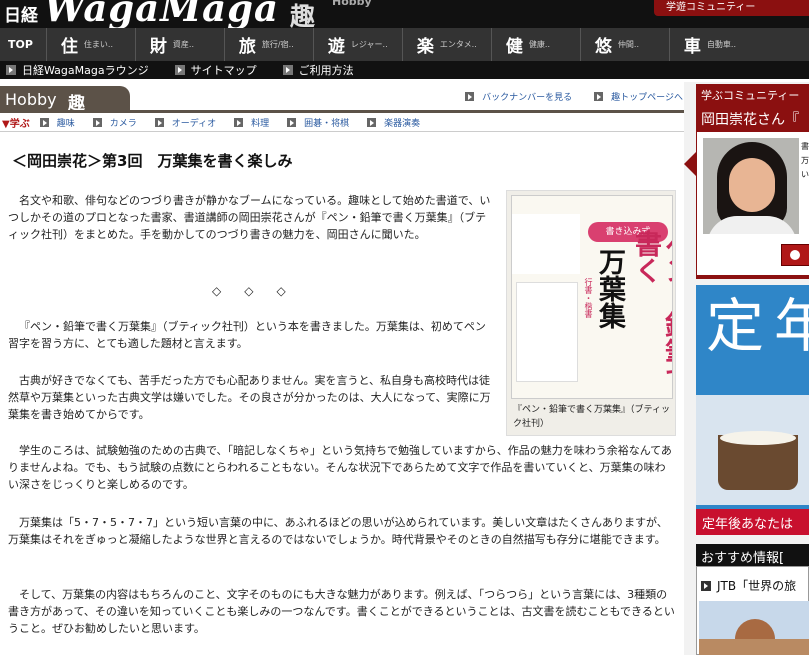 This screenshot has height=655, width=809. What do you see at coordinates (514, 47) in the screenshot?
I see `nav-kanji: 健` at bounding box center [514, 47].